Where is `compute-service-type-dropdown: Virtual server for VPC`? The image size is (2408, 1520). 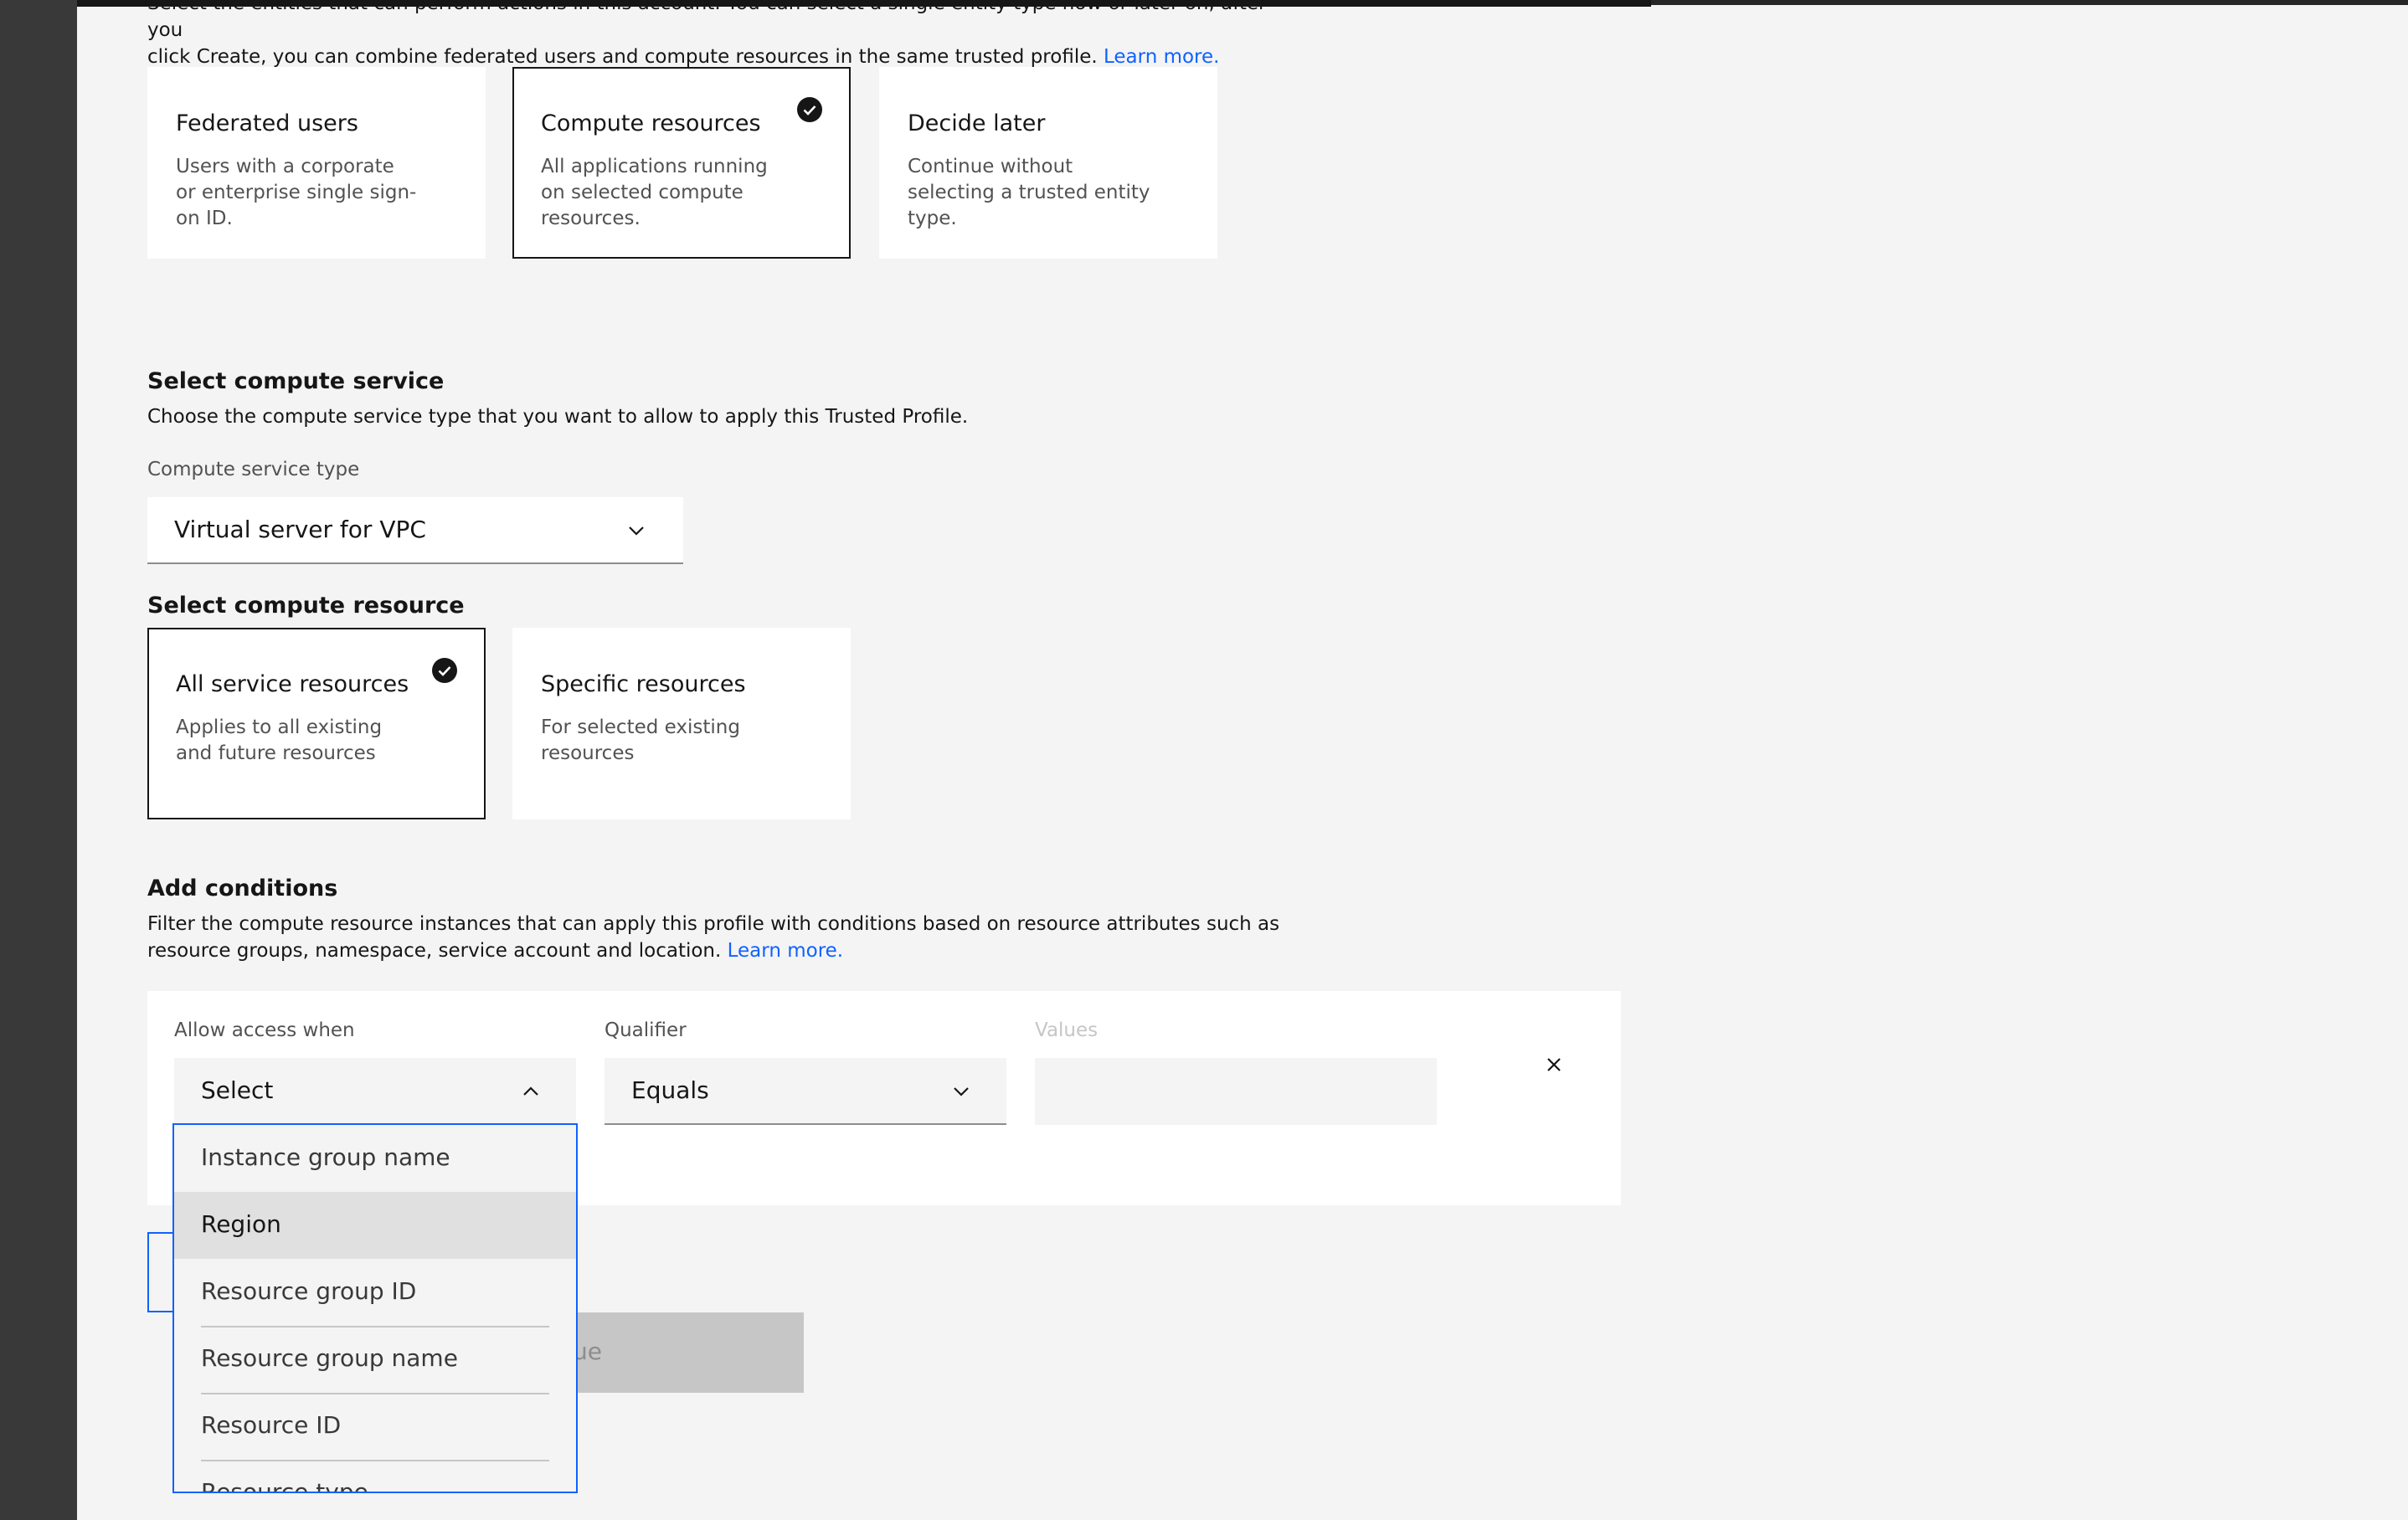 compute-service-type-dropdown: Virtual server for VPC is located at coordinates (415, 530).